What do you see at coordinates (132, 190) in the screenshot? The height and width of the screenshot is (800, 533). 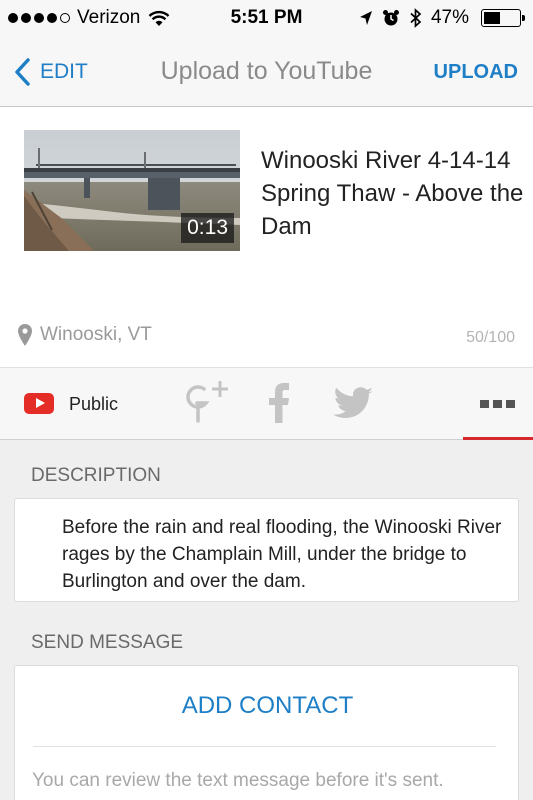 I see `video-thumbnail: 0:13` at bounding box center [132, 190].